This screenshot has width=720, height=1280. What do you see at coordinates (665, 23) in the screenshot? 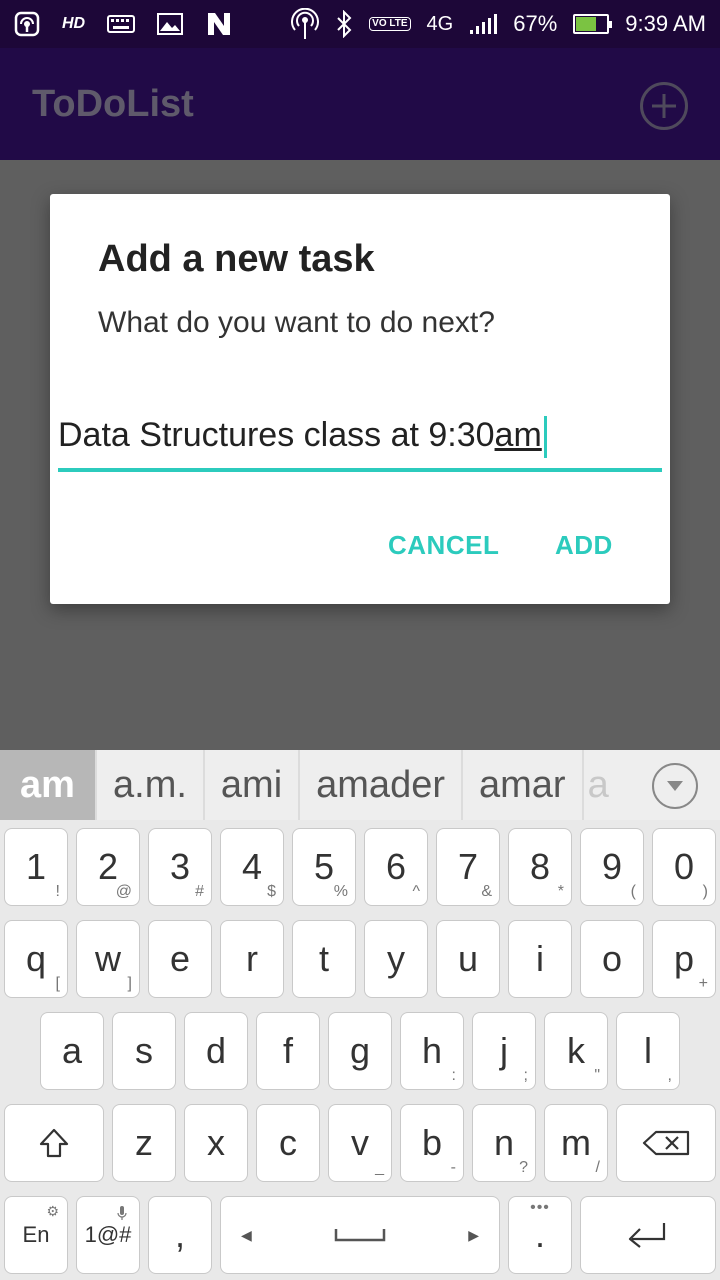
I see `clock: 9:39 AM` at bounding box center [665, 23].